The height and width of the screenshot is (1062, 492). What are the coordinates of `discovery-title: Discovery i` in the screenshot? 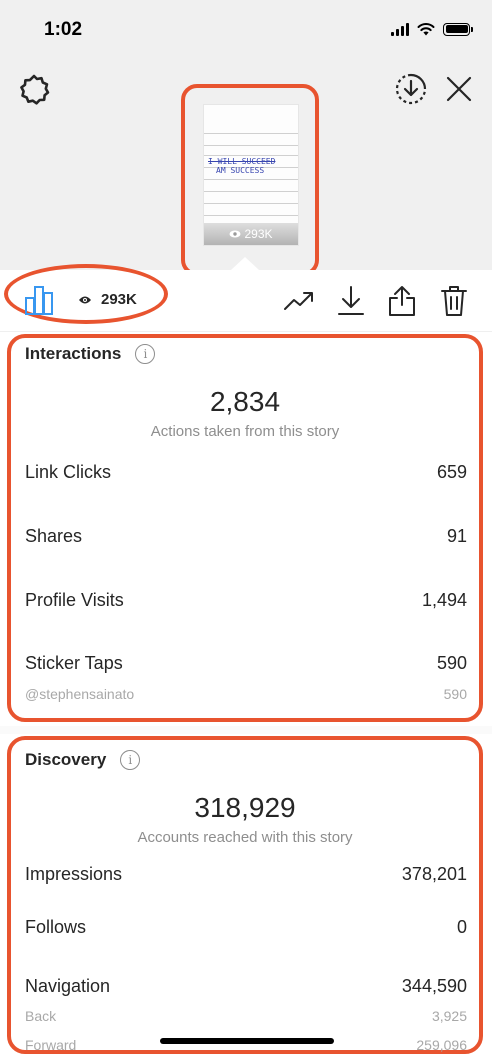 It's located at (83, 760).